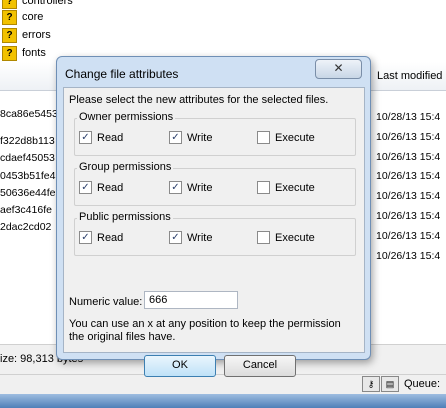 The height and width of the screenshot is (408, 446). Describe the element at coordinates (106, 302) in the screenshot. I see `numeric-value-label: Numeric value:` at that location.